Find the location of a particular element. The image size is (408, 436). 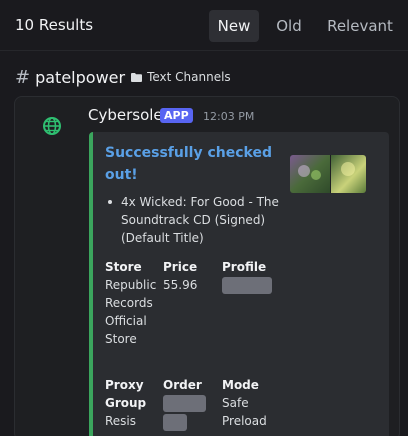

field-name: Mode is located at coordinates (240, 385).